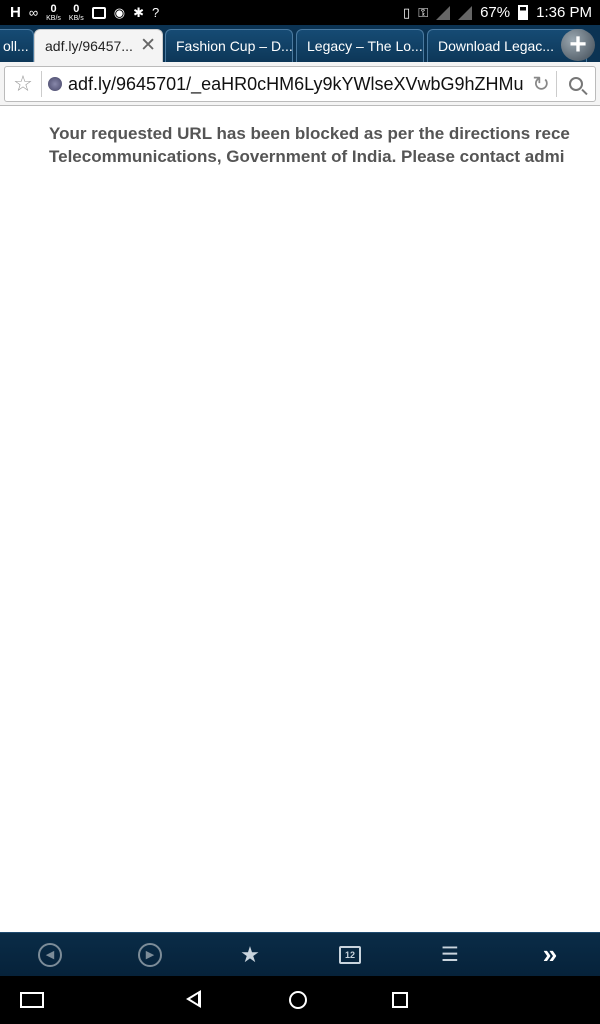 This screenshot has height=1024, width=600. Describe the element at coordinates (148, 45) in the screenshot. I see `close-icon: ✕` at that location.